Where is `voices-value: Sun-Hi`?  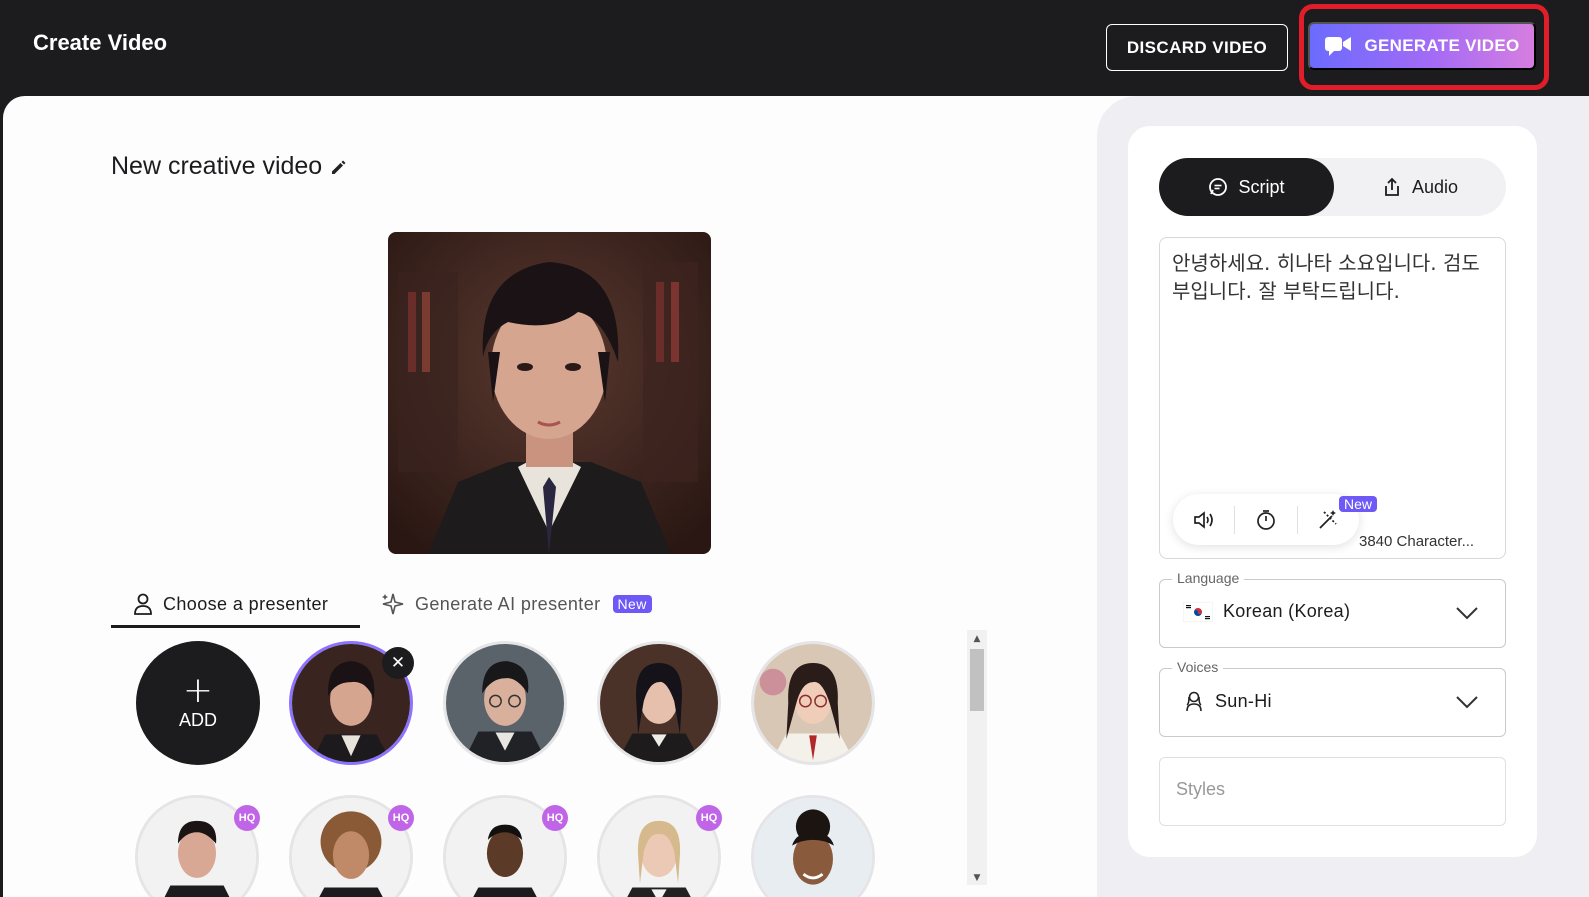
voices-value: Sun-Hi is located at coordinates (1227, 701).